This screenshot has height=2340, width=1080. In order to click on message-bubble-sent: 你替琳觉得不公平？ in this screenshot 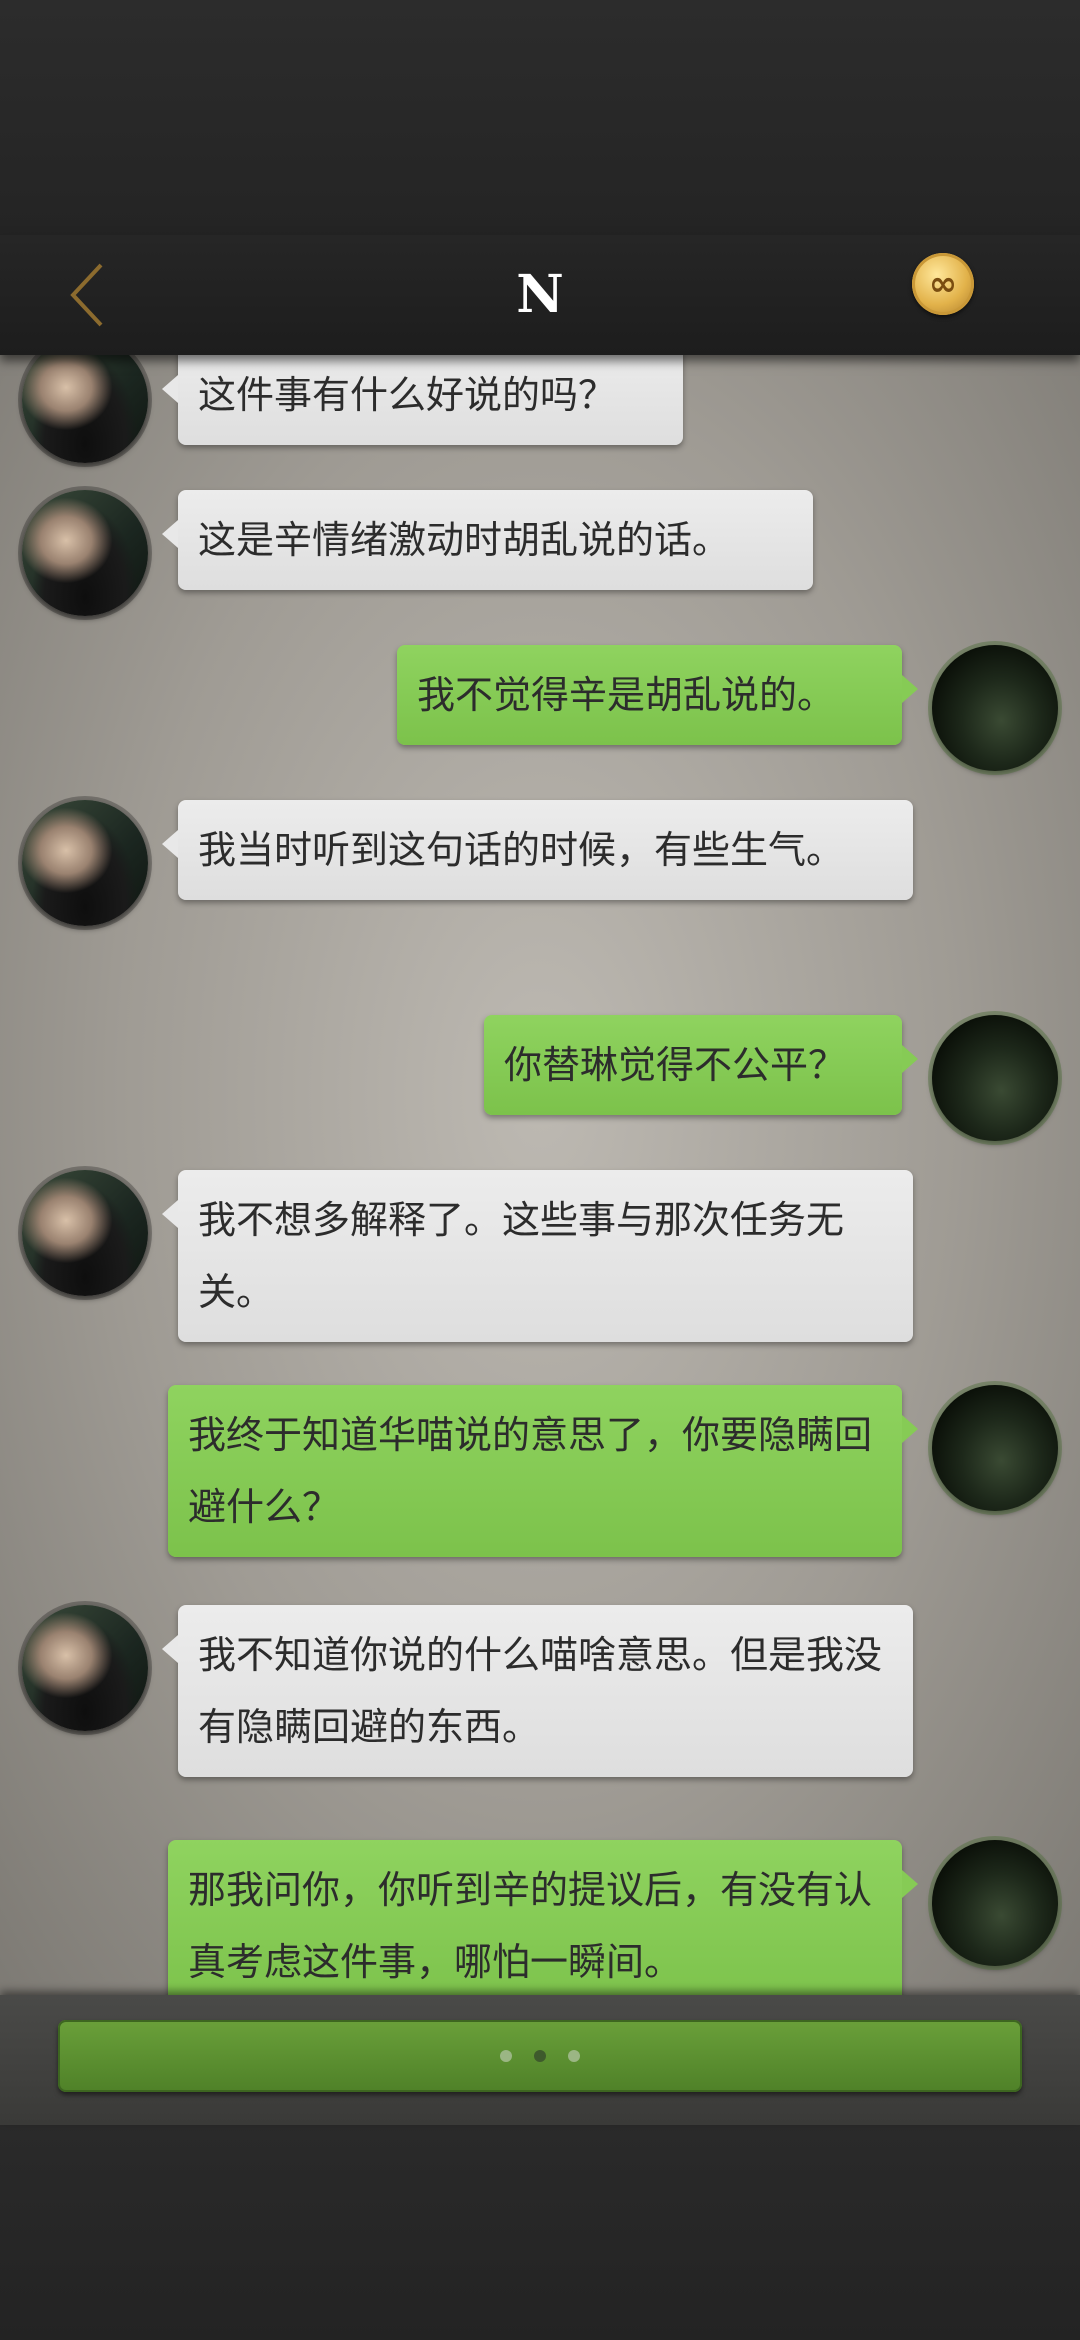, I will do `click(701, 1065)`.